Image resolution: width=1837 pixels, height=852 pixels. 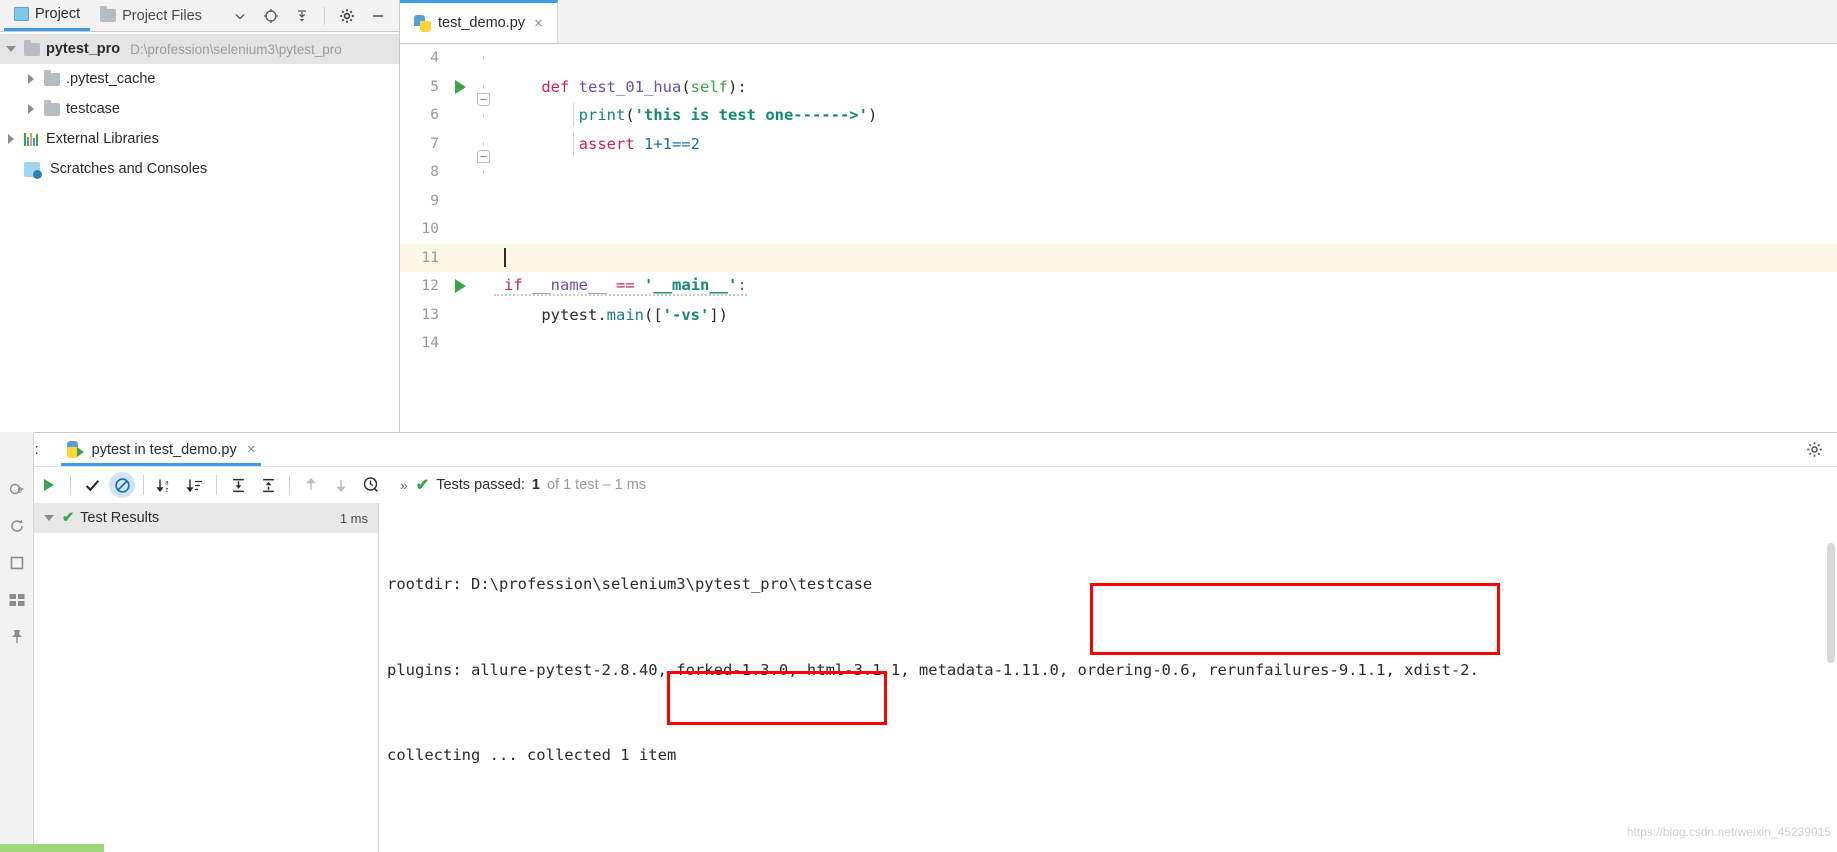 What do you see at coordinates (620, 286) in the screenshot?
I see `code-text: if __name__ == '__main__':` at bounding box center [620, 286].